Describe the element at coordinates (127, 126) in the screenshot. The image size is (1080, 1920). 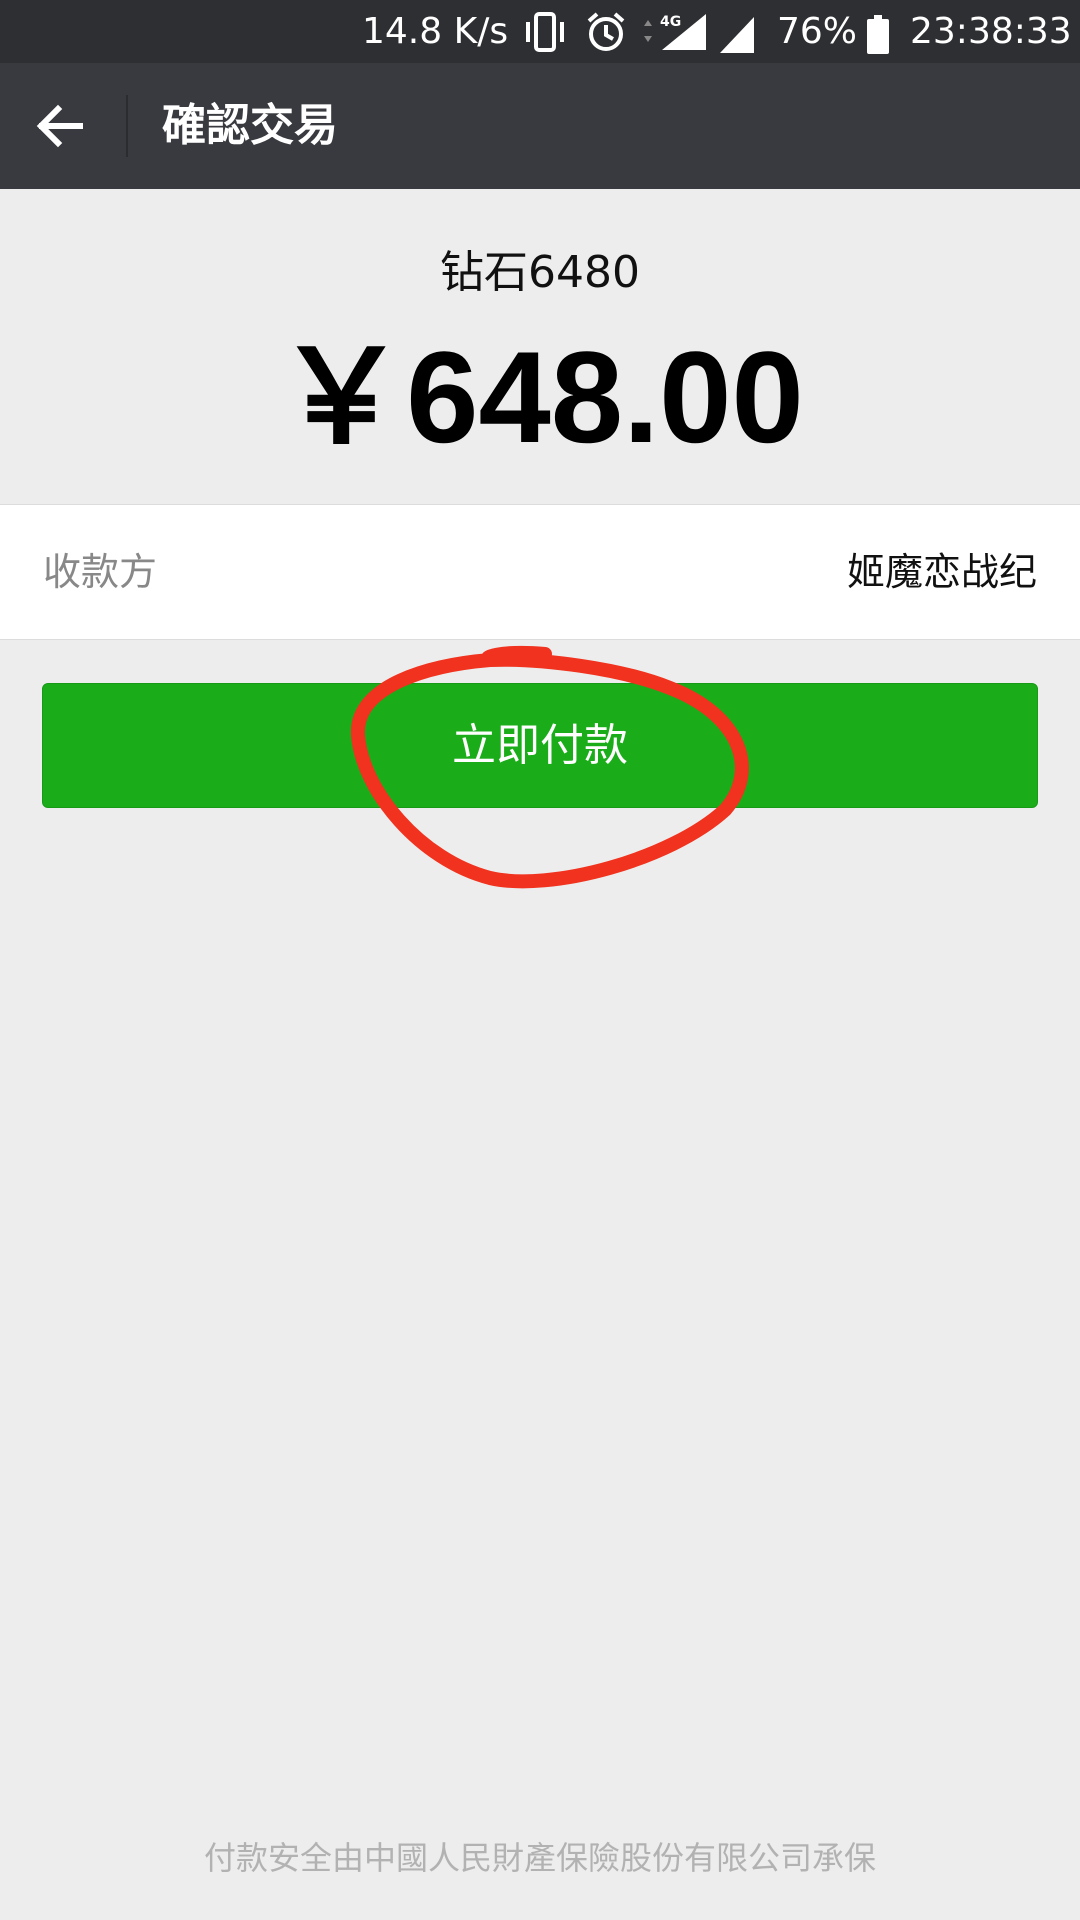
I see `title-divider` at that location.